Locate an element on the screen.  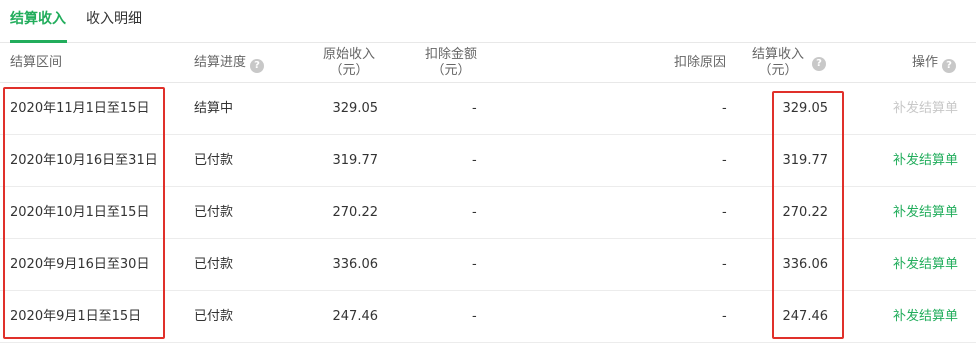
header-deduction-amount-unit: （元） is located at coordinates (451, 70).